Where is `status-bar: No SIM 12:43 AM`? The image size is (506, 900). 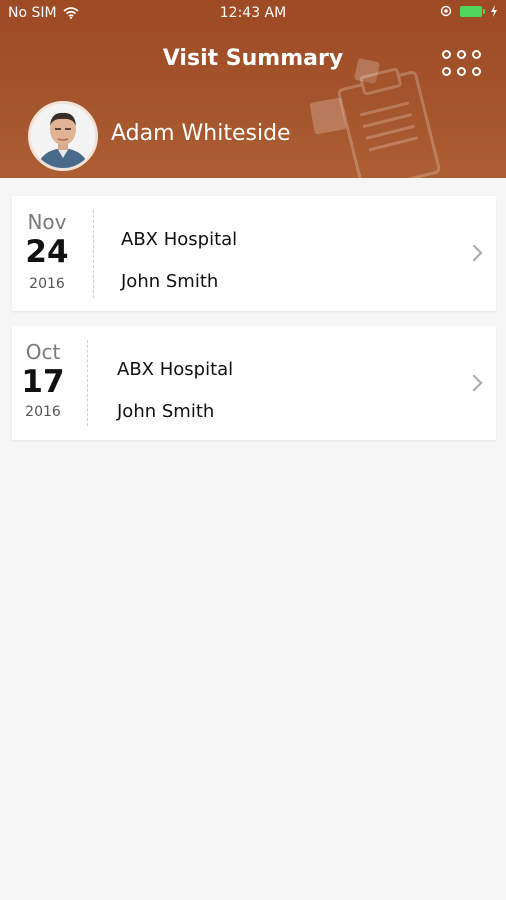
status-bar: No SIM 12:43 AM is located at coordinates (253, 13).